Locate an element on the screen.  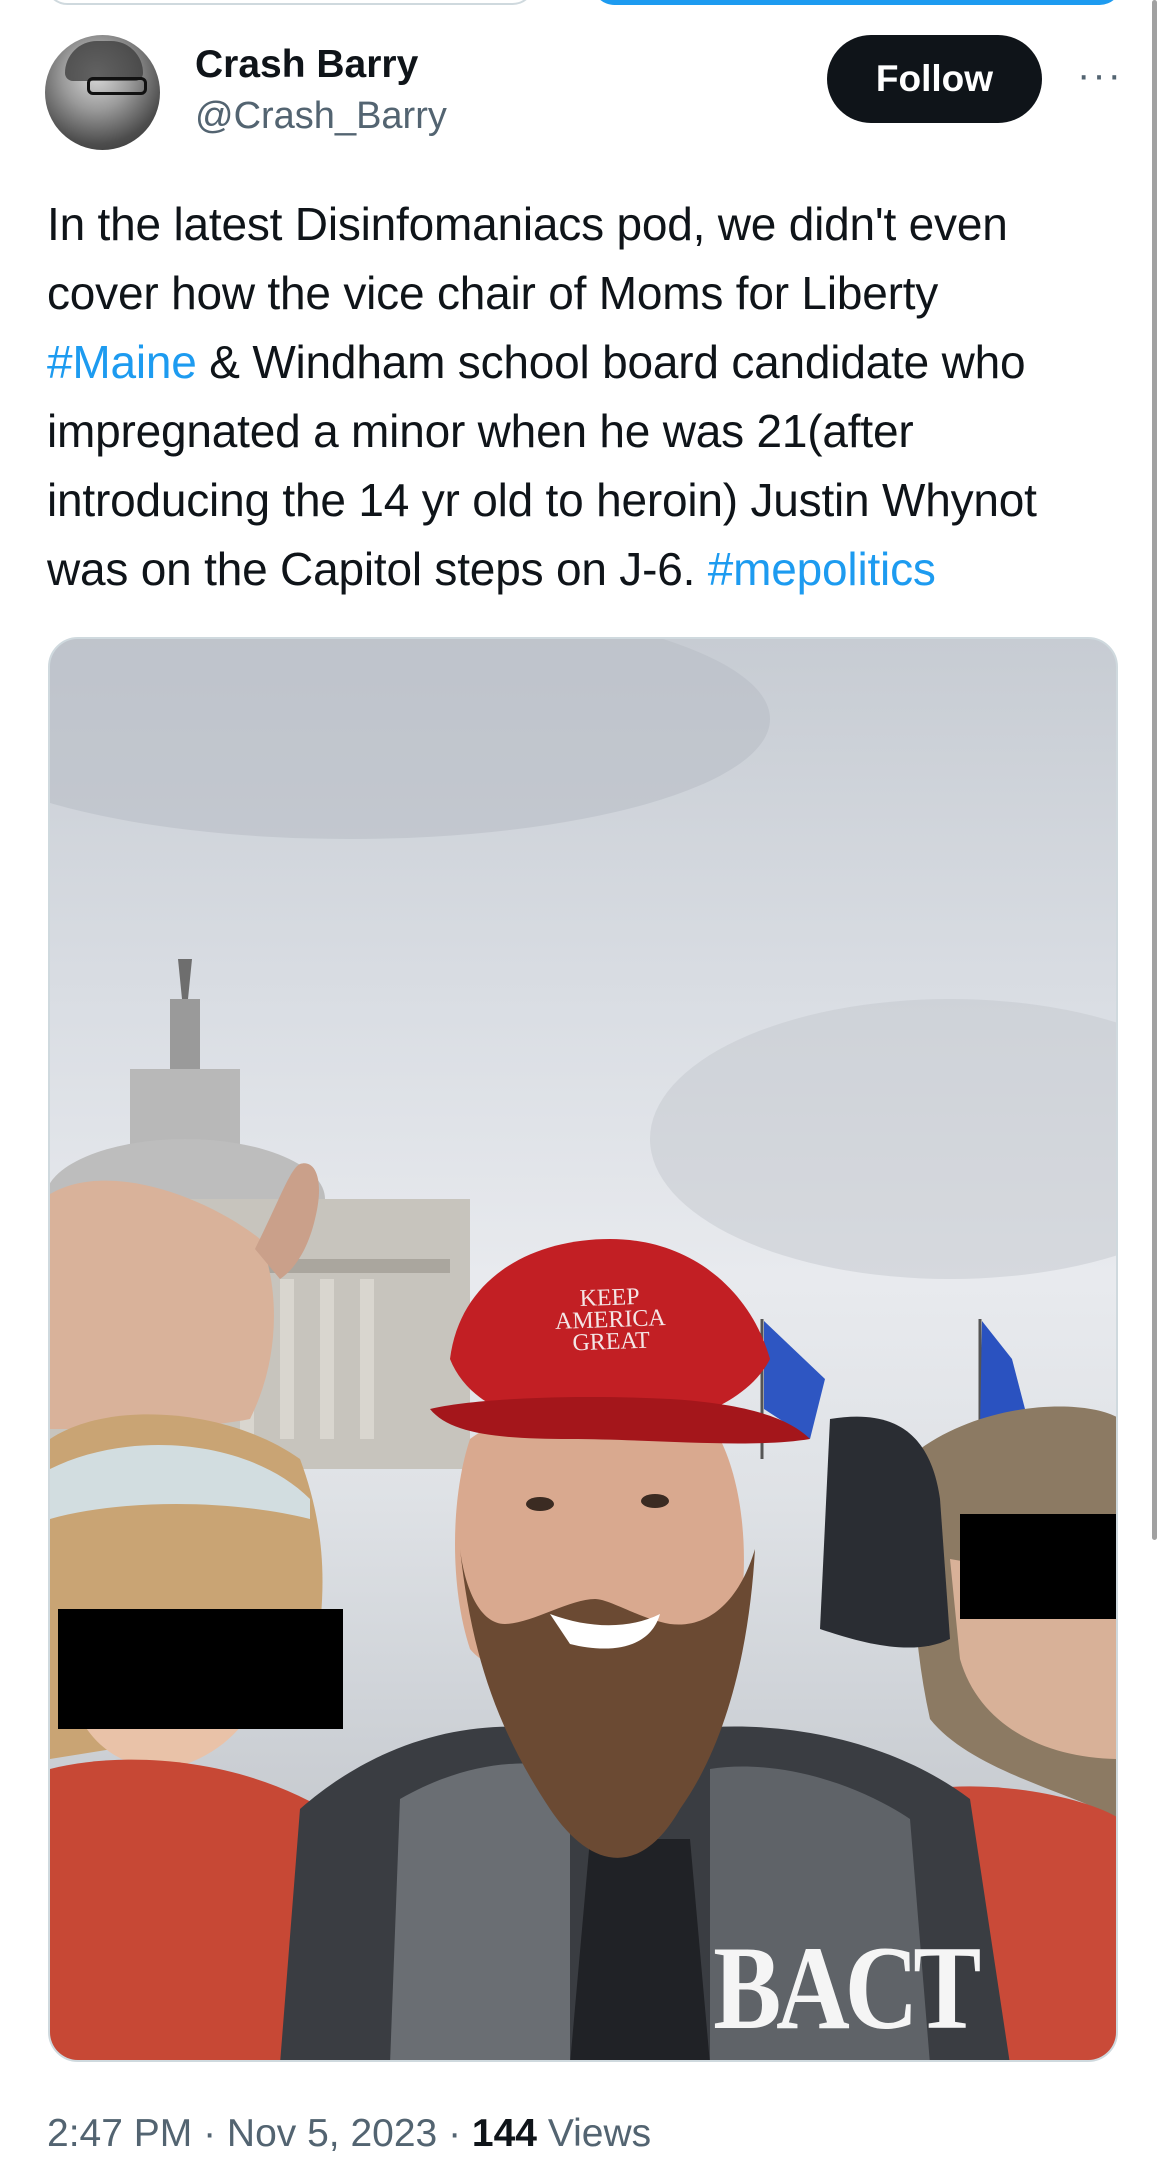
previous-primary-button is located at coordinates (857, 2).